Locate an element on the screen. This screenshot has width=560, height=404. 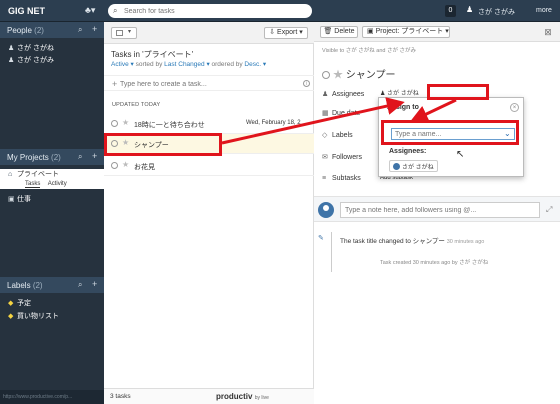
projects-header: My Projects (2) ⌕ + is located at coordinates (52, 157).